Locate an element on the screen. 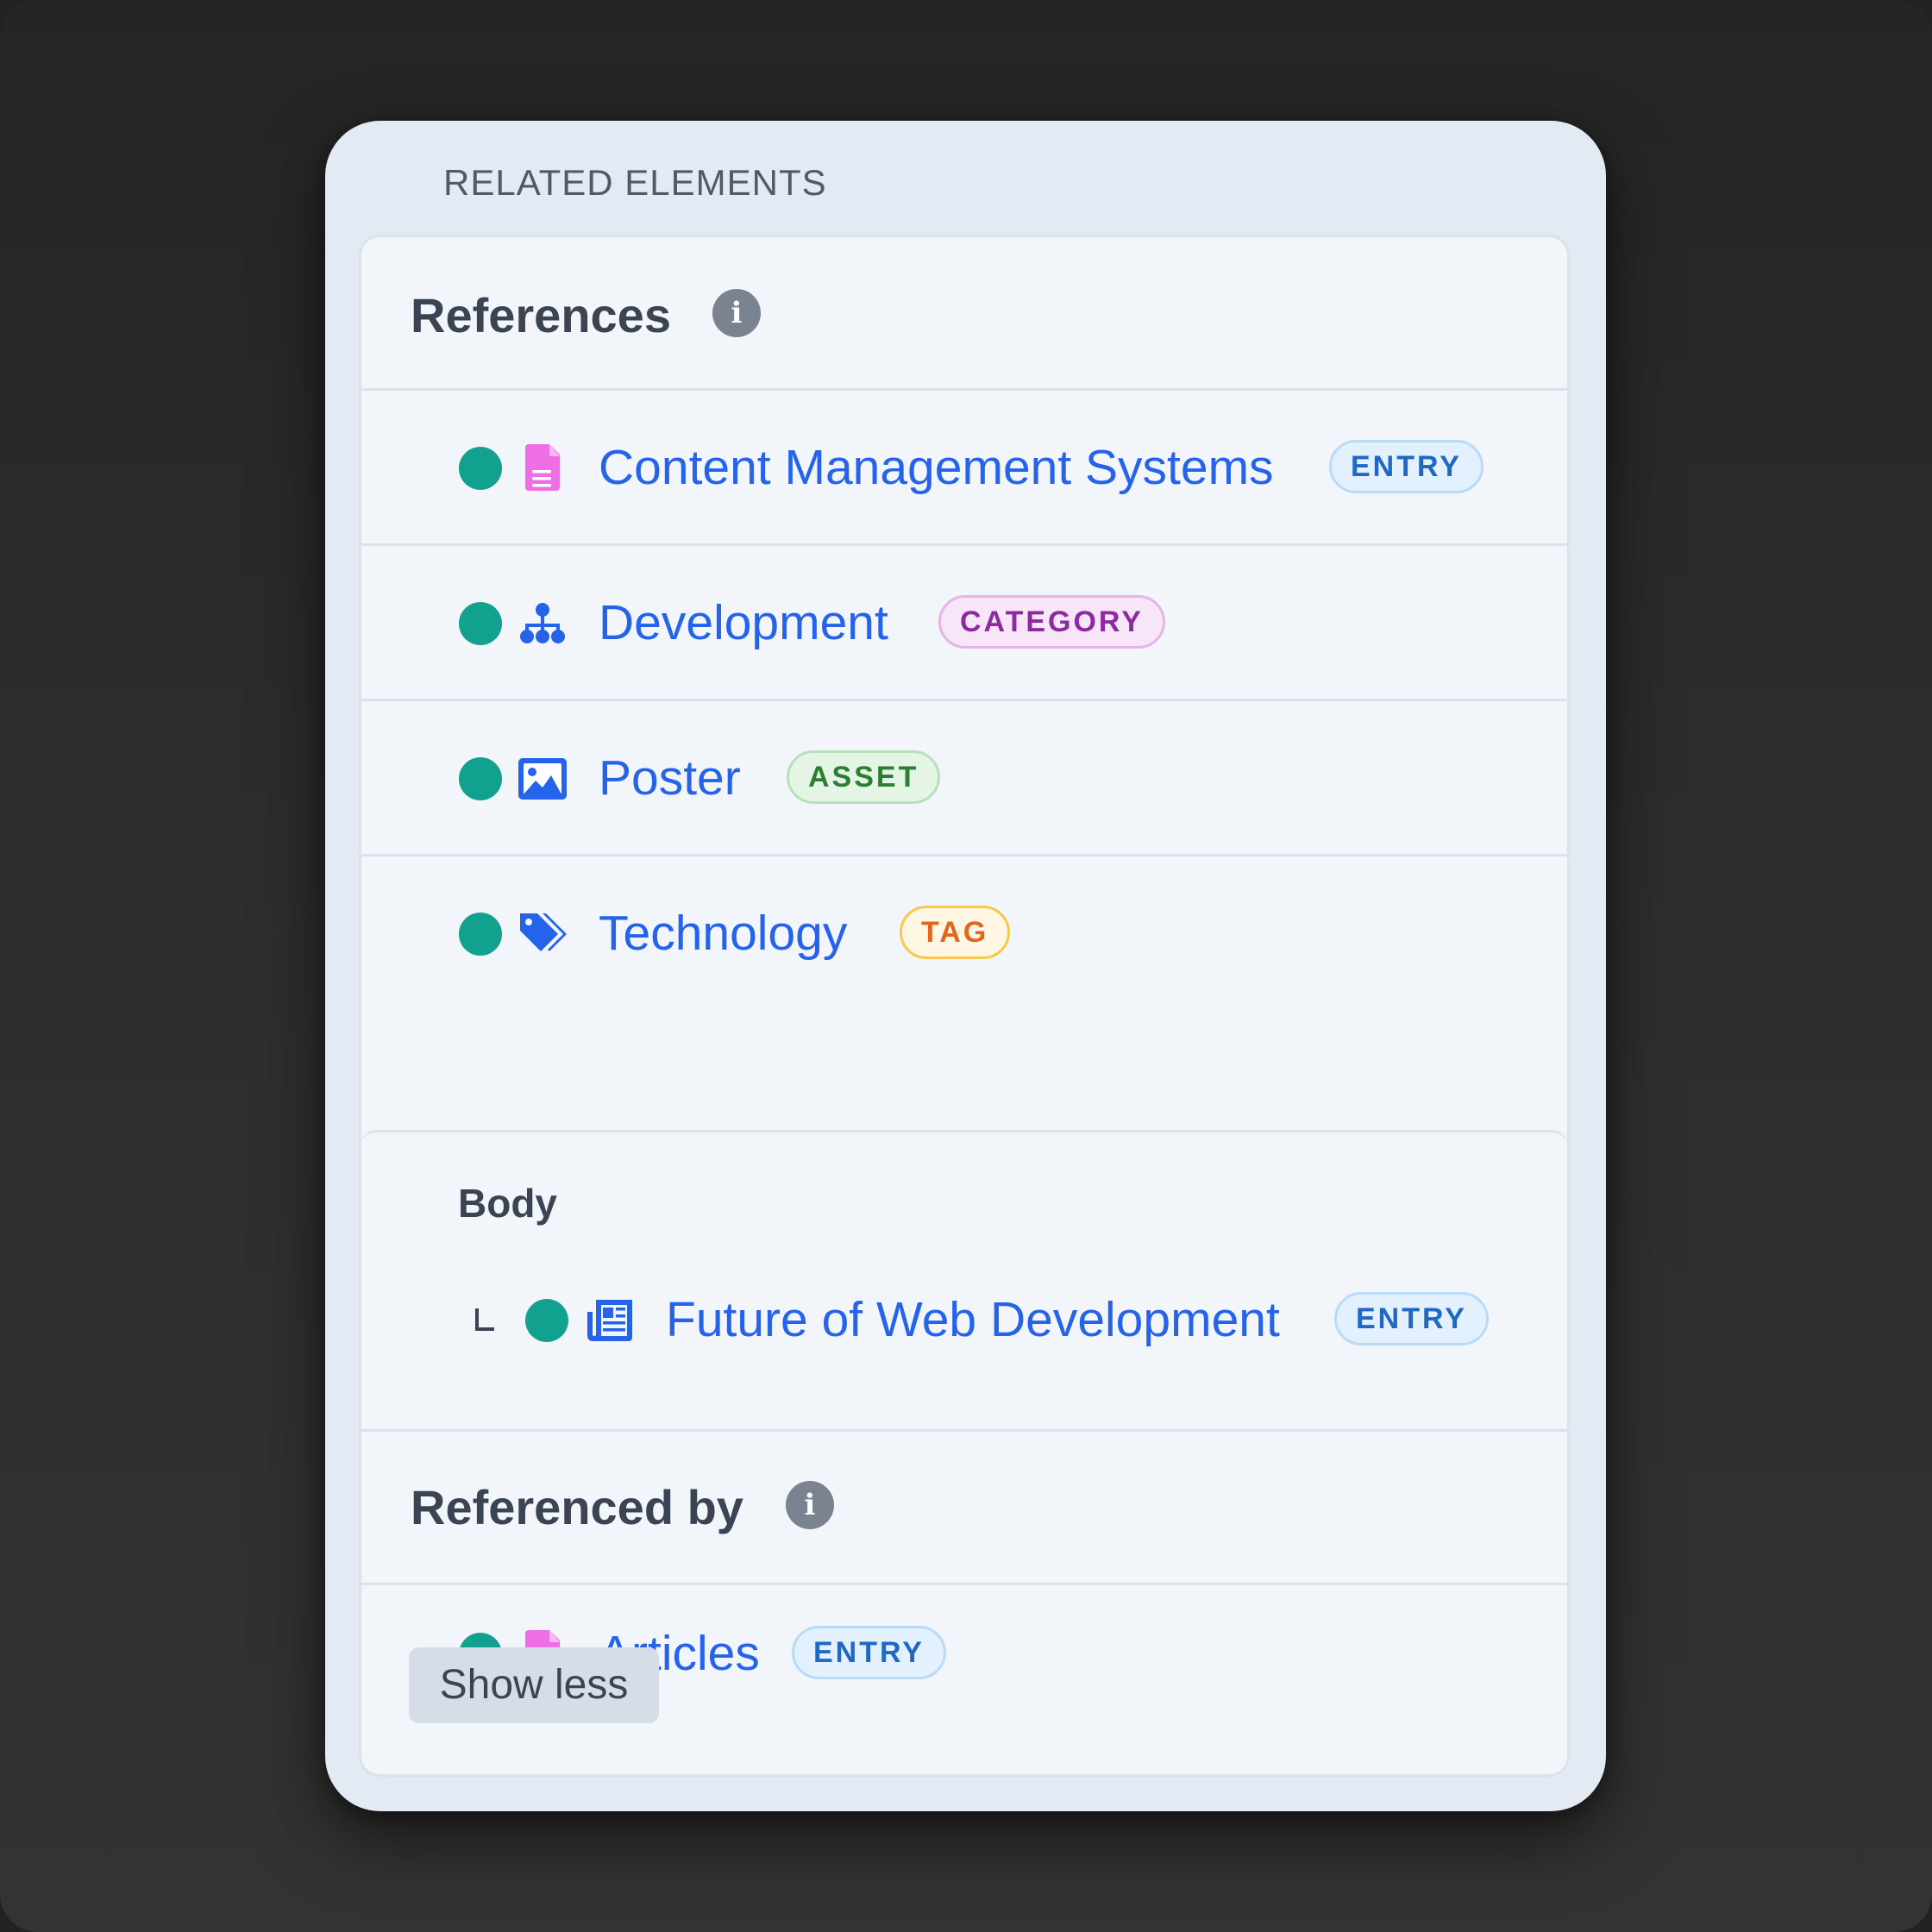  show-less-button: Show less is located at coordinates (534, 1685).